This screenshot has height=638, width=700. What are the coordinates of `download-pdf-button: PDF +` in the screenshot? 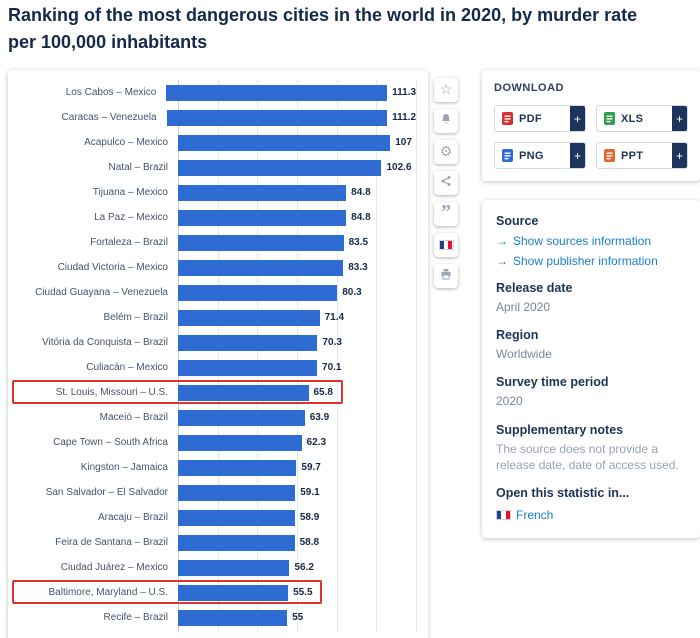 It's located at (540, 118).